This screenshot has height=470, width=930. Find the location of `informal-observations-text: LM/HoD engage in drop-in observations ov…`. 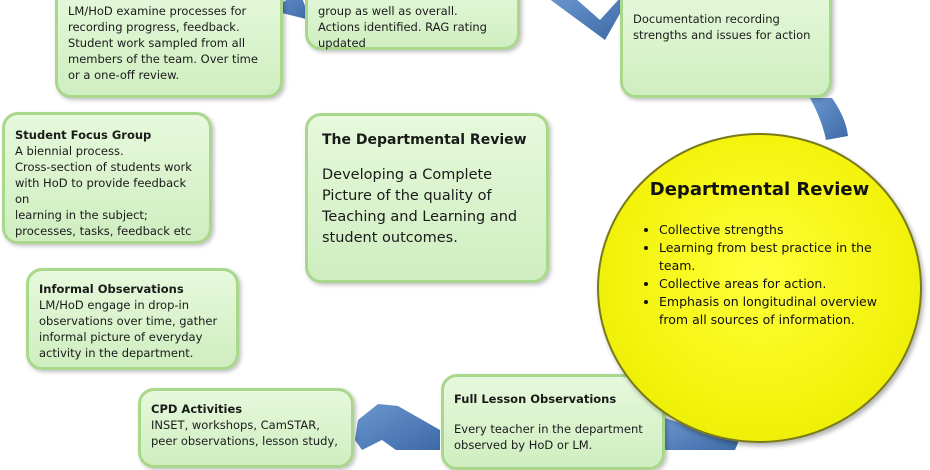

informal-observations-text: LM/HoD engage in drop-in observations ov… is located at coordinates (128, 329).